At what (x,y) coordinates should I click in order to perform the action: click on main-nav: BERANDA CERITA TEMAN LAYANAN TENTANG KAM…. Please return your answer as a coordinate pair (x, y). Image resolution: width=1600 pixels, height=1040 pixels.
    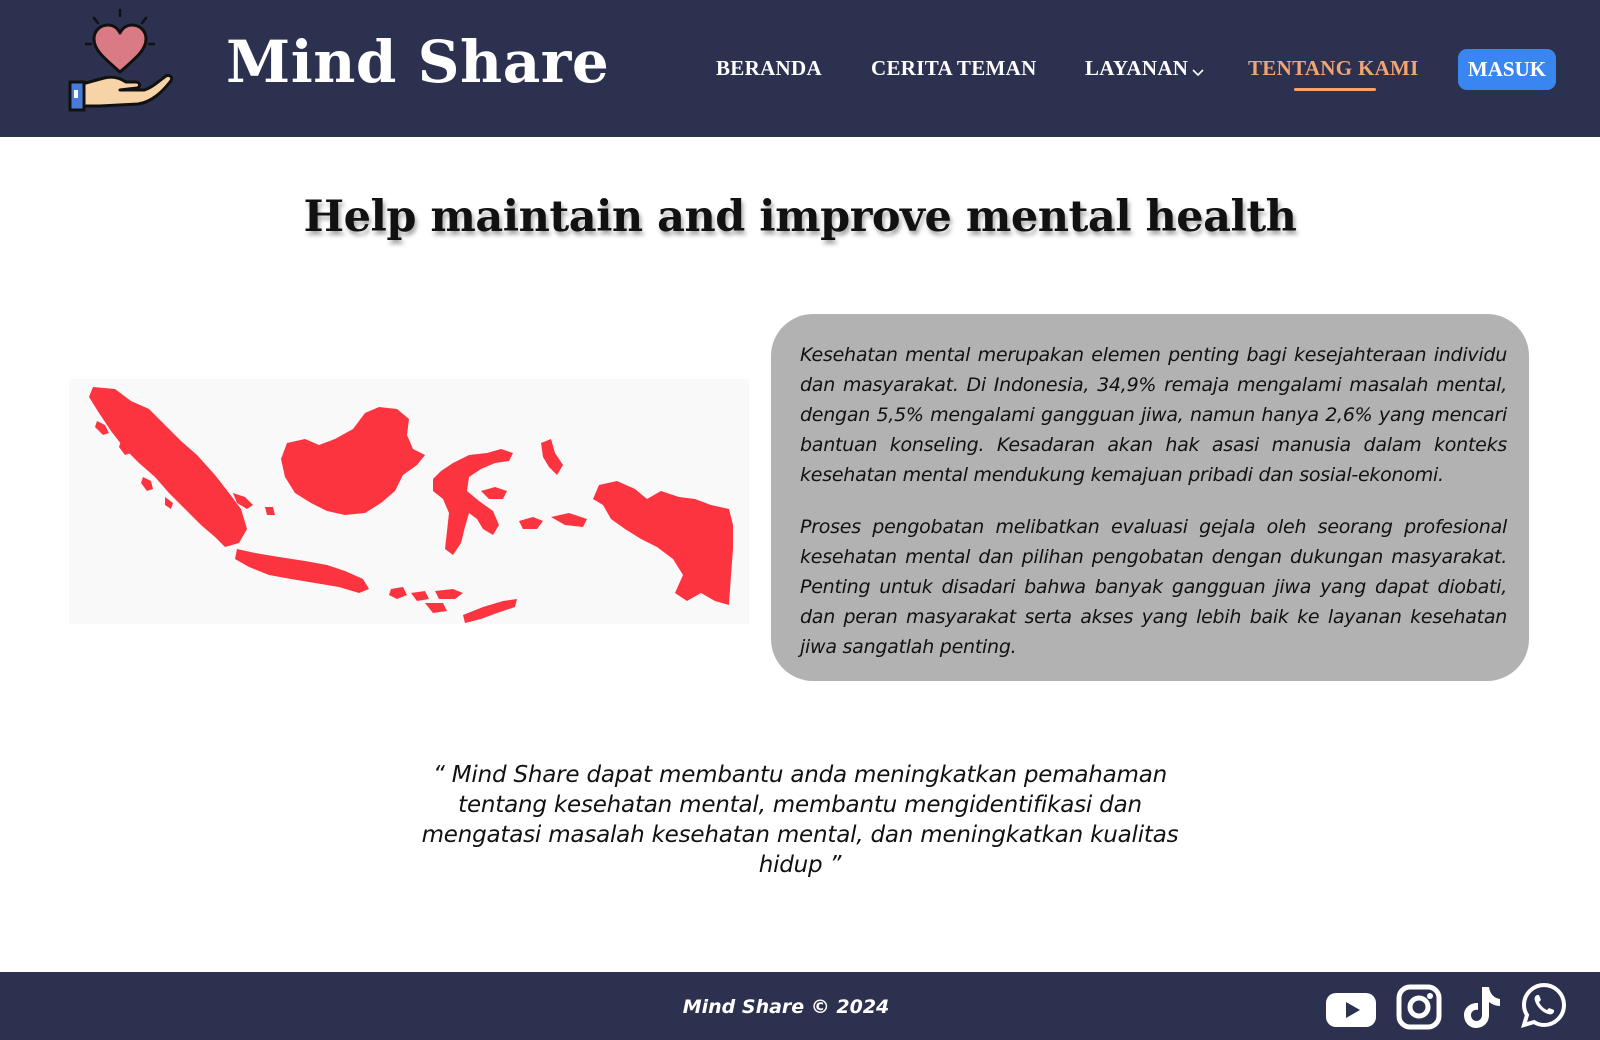
    Looking at the image, I should click on (800, 68).